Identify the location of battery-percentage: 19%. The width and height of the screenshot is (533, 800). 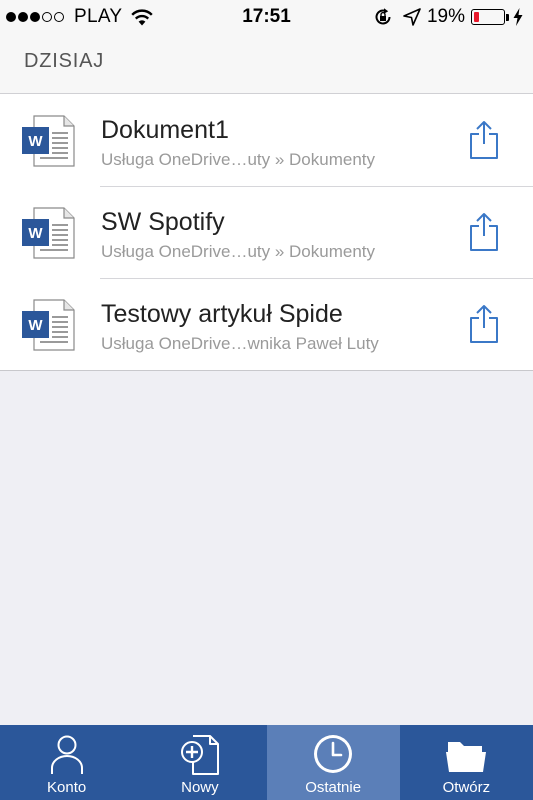
(445, 16).